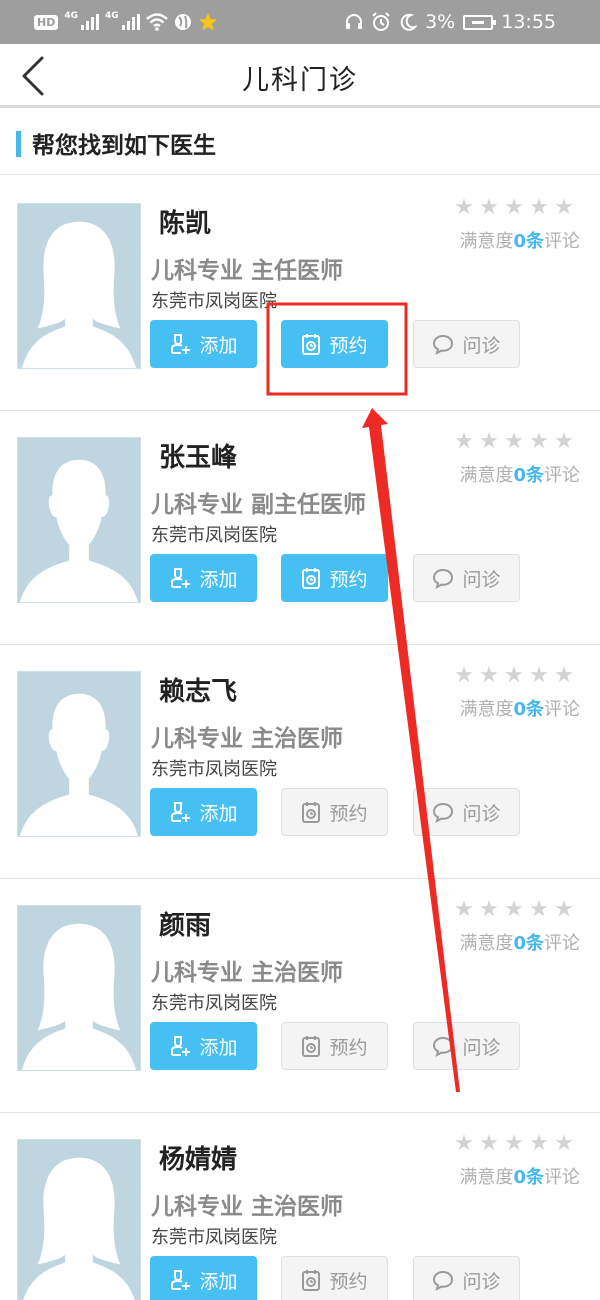 The height and width of the screenshot is (1300, 600). What do you see at coordinates (112, 16) in the screenshot?
I see `network-label-2: 4G` at bounding box center [112, 16].